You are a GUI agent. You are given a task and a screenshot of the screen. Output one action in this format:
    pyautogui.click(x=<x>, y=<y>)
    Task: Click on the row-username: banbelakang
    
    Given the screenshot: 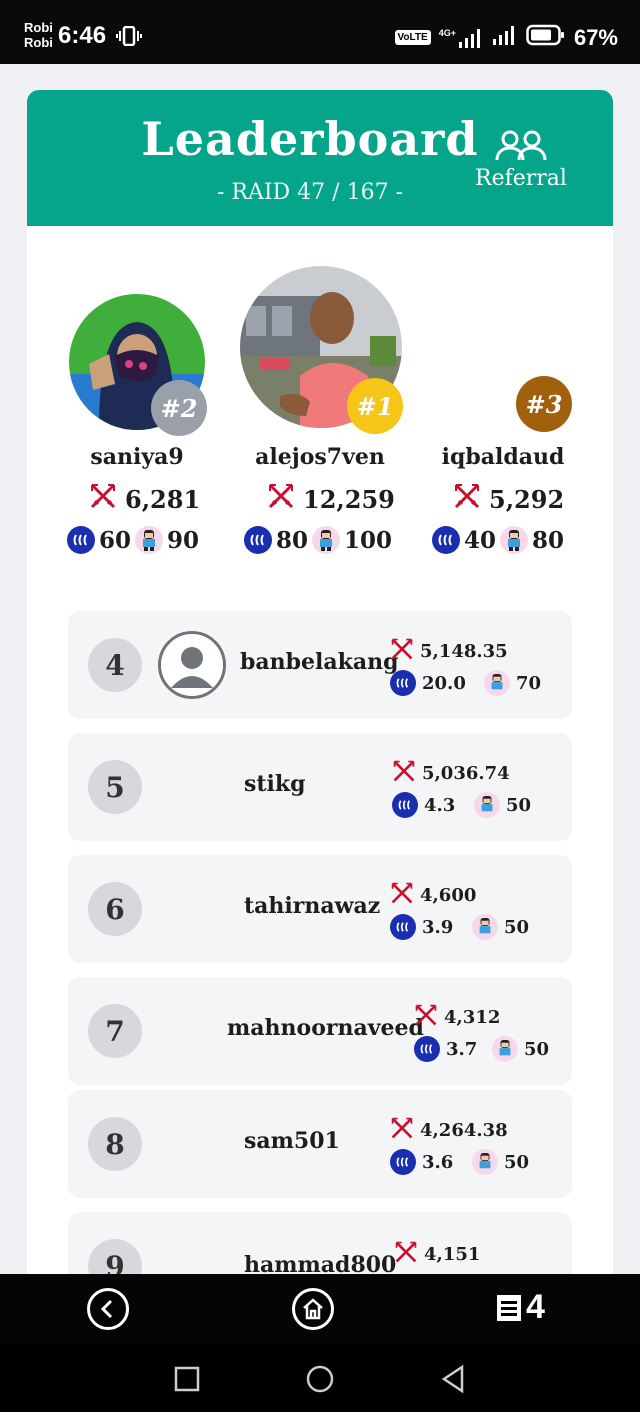 What is the action you would take?
    pyautogui.click(x=319, y=662)
    